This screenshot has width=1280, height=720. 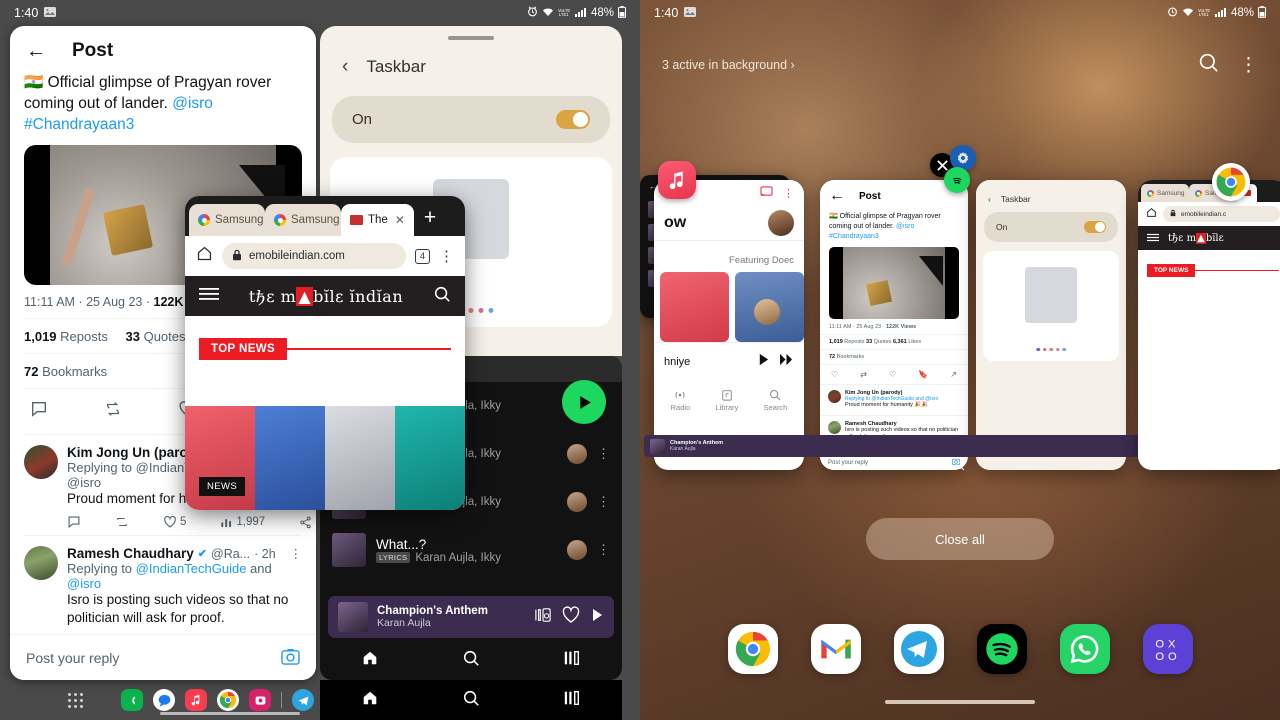 What do you see at coordinates (191, 568) in the screenshot?
I see `replying-to-handle-a: @IndianTechGuide` at bounding box center [191, 568].